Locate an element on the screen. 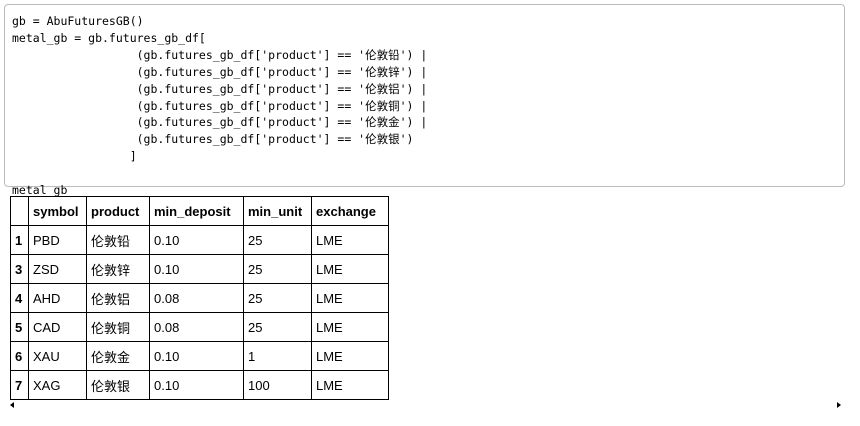  row-index: 3 is located at coordinates (19, 269).